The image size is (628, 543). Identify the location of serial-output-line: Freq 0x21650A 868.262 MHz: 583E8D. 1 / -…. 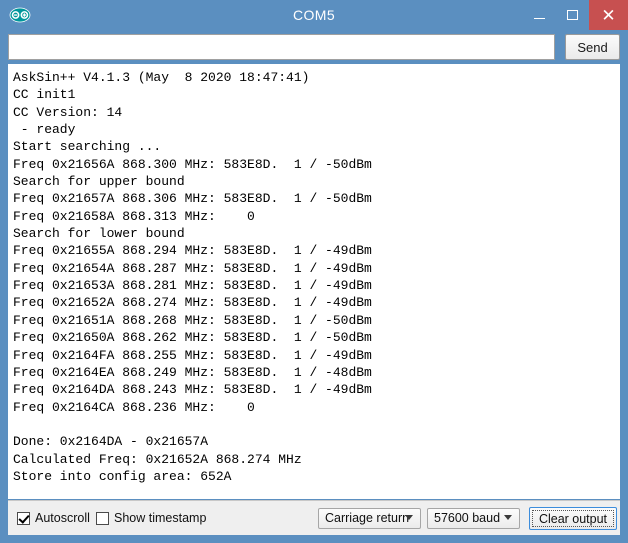
(192, 338).